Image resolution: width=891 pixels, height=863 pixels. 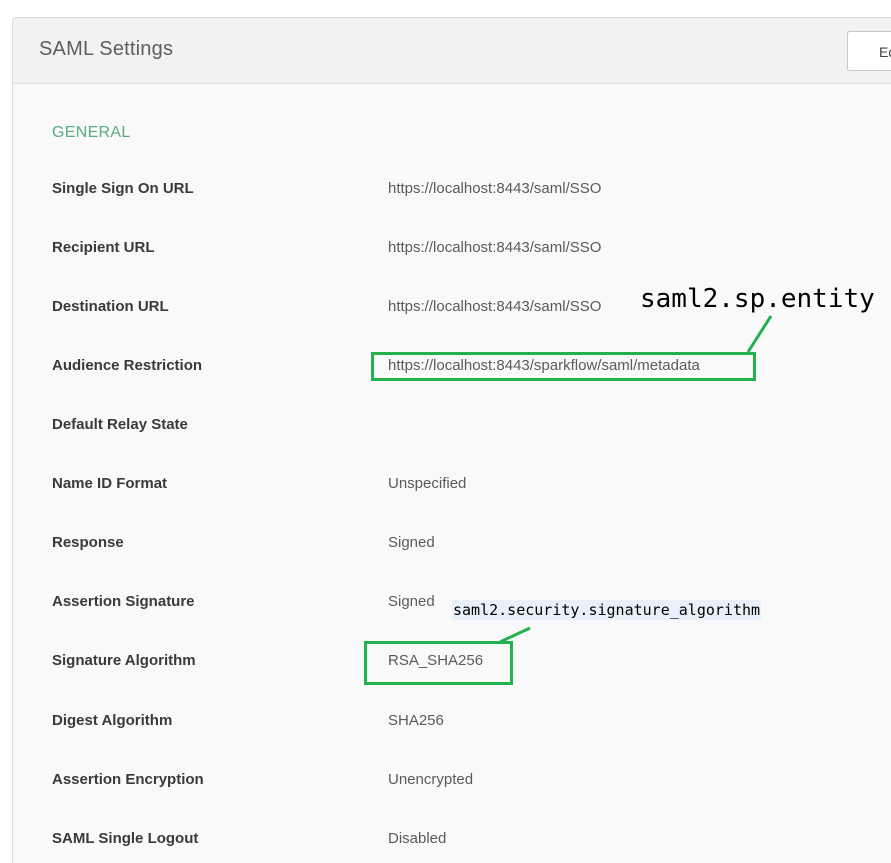 What do you see at coordinates (607, 610) in the screenshot?
I see `signature-algorithm-callout-label: saml2.security.signature_algorithm` at bounding box center [607, 610].